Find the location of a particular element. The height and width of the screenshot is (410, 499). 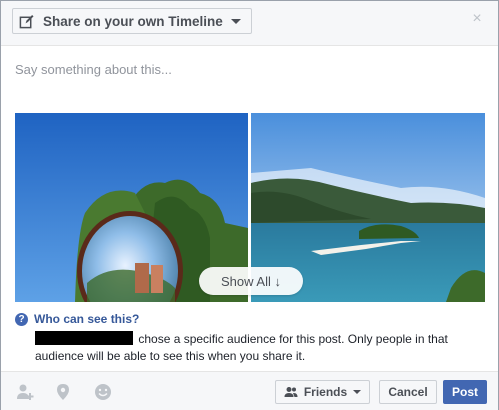

audience-selector-label: Friends is located at coordinates (325, 392).